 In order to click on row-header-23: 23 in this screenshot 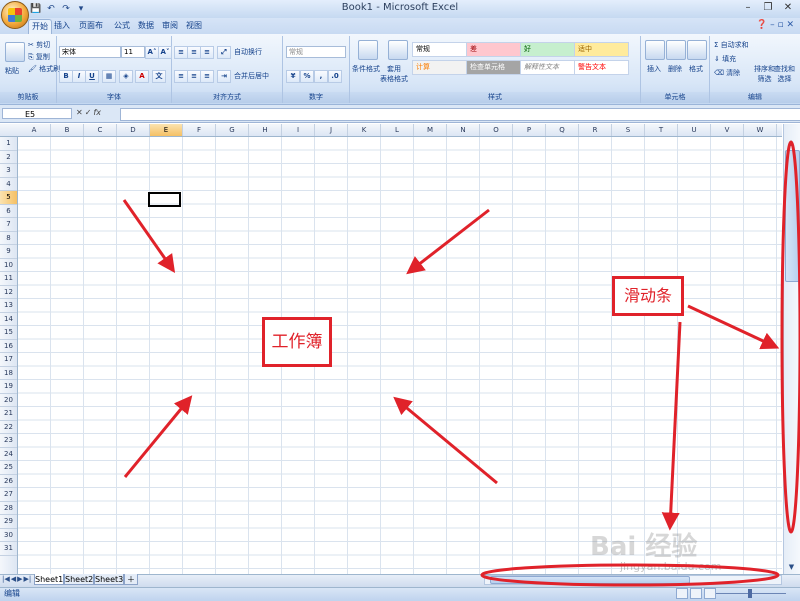, I will do `click(8, 441)`.